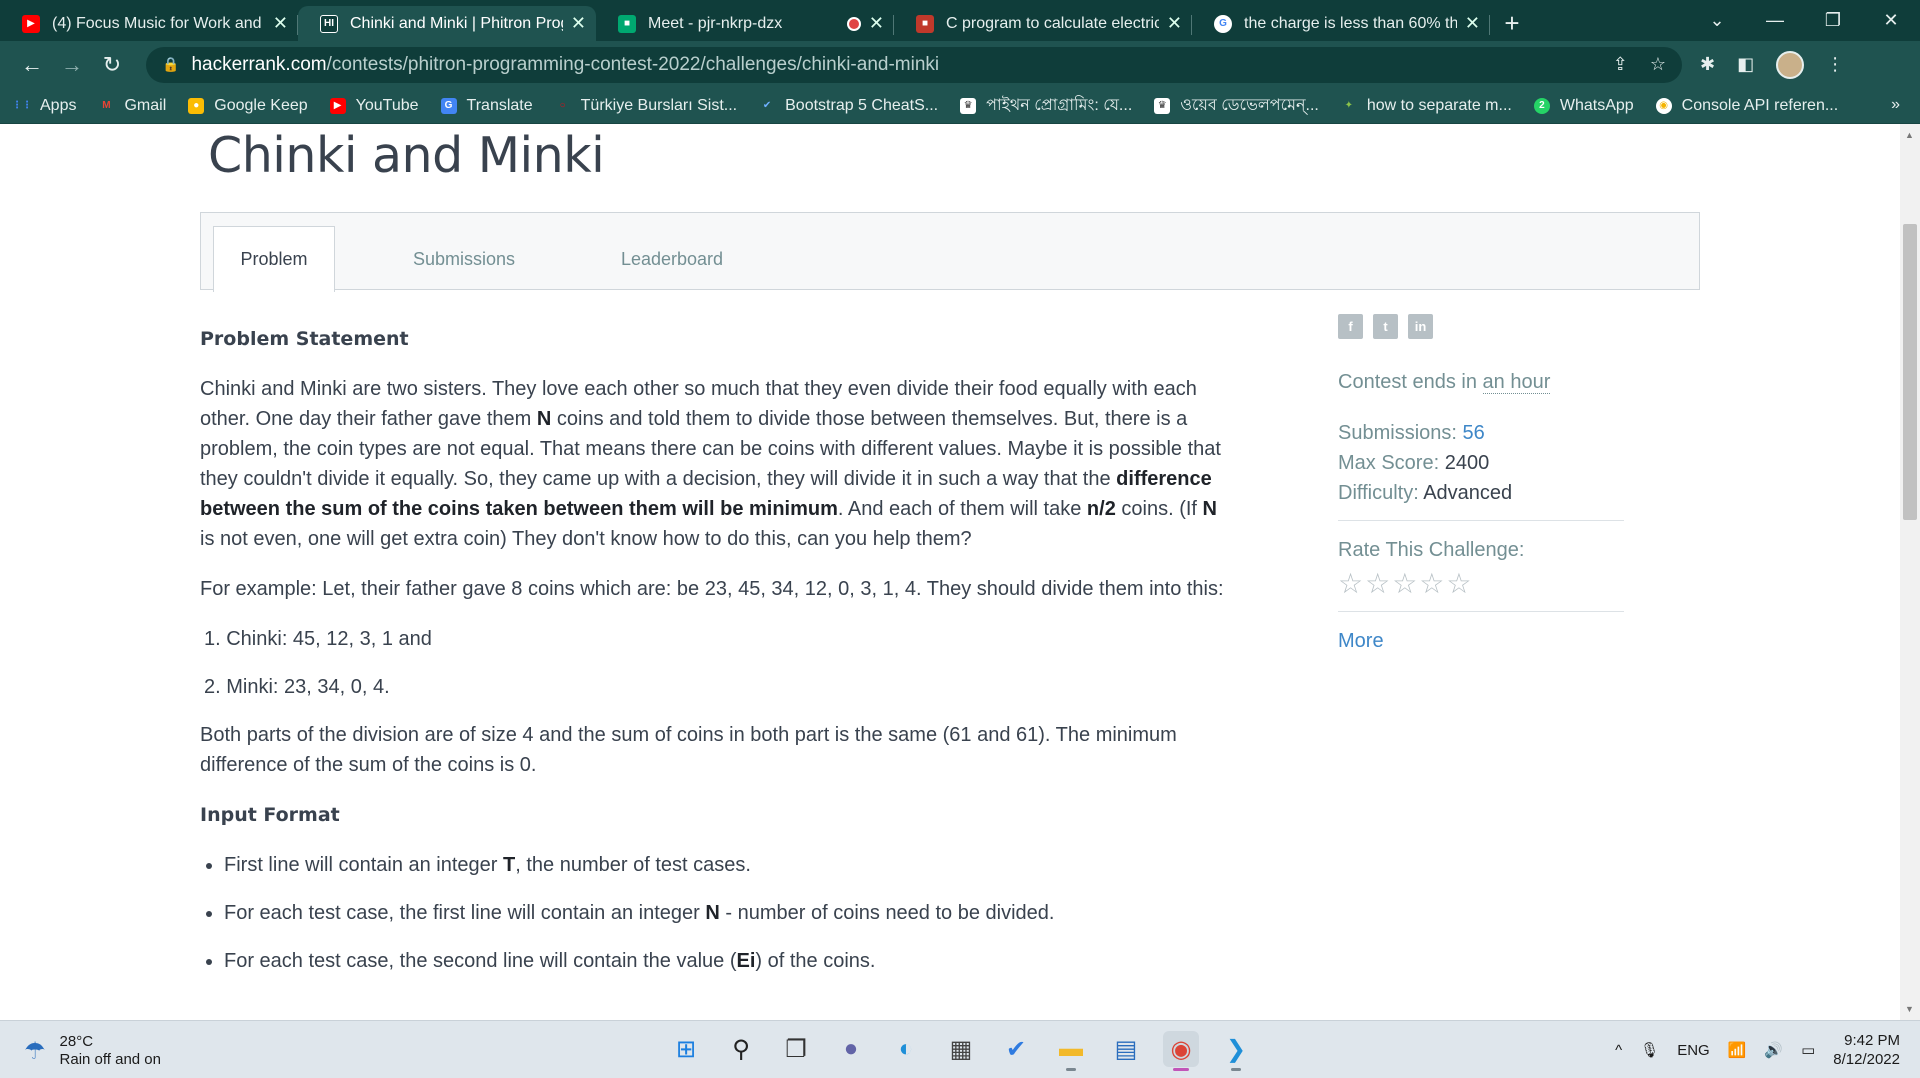  Describe the element at coordinates (1909, 1009) in the screenshot. I see `scroll-down-icon: ▼` at that location.